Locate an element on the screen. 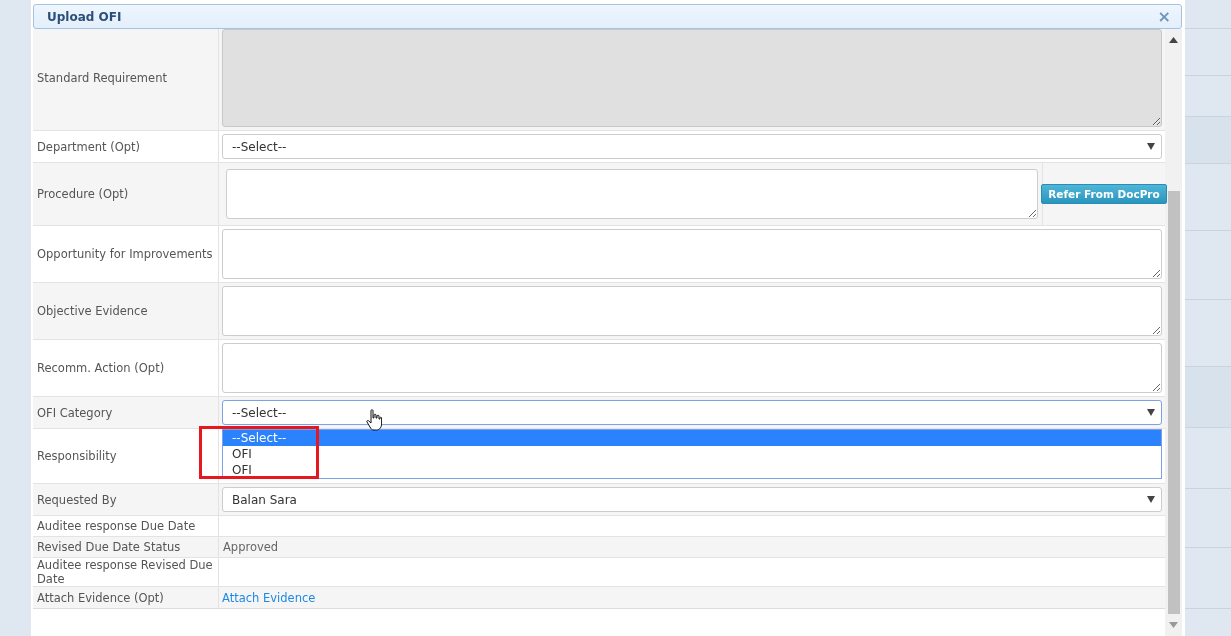  field-label: Attach Evidence (Opt) is located at coordinates (126, 597).